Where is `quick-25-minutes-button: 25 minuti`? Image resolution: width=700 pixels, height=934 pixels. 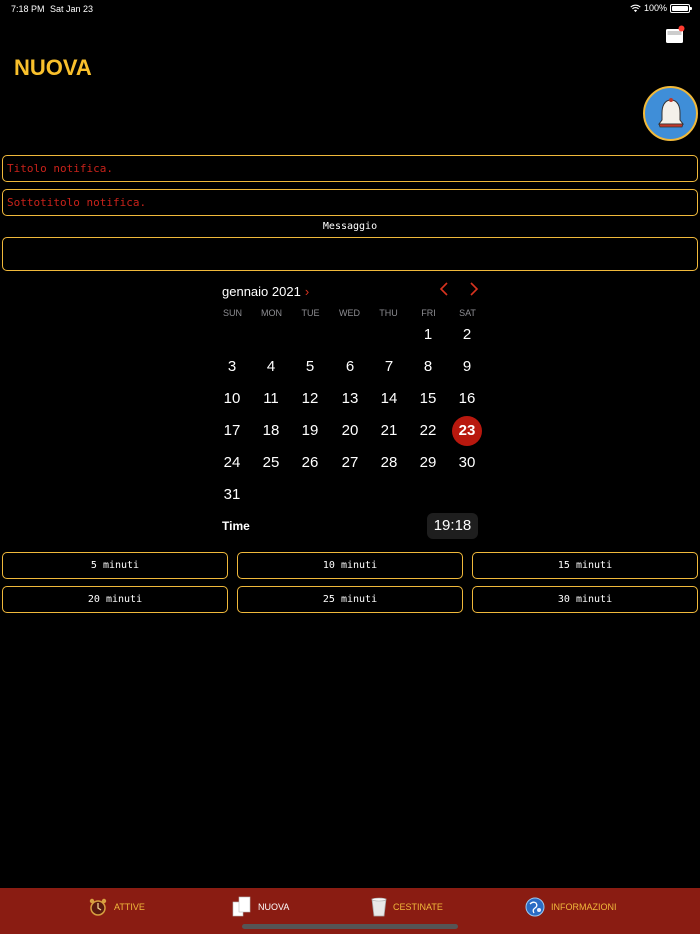
quick-25-minutes-button: 25 minuti is located at coordinates (350, 599).